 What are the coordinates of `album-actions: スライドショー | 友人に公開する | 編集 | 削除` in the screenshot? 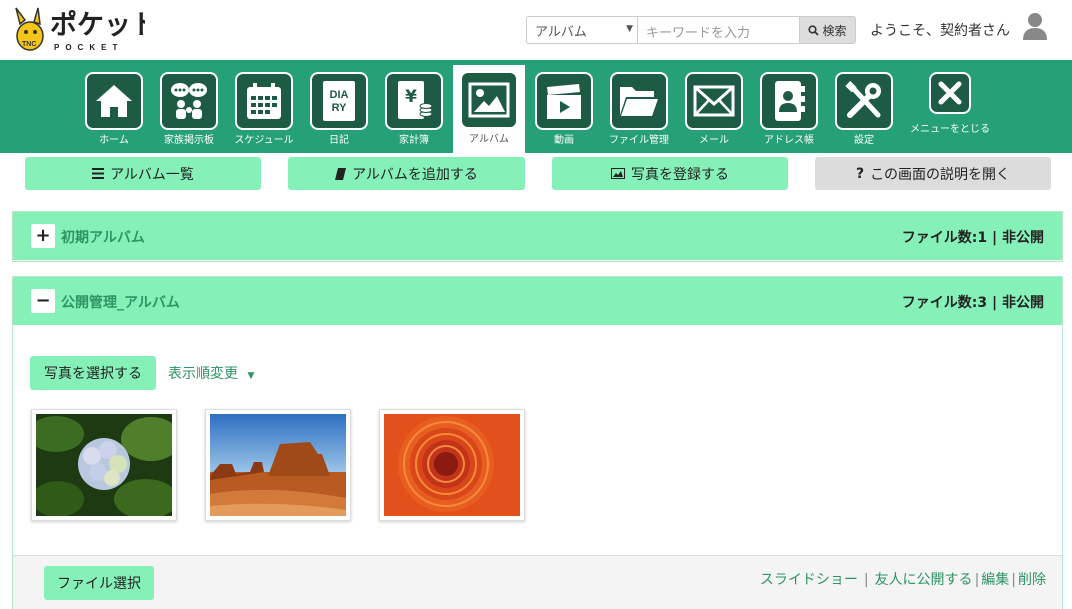 It's located at (902, 580).